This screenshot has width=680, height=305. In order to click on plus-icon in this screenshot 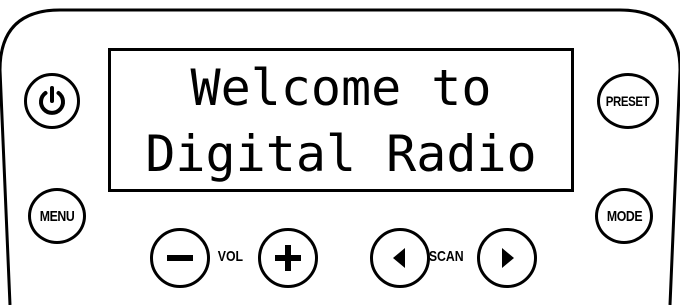, I will do `click(288, 258)`.